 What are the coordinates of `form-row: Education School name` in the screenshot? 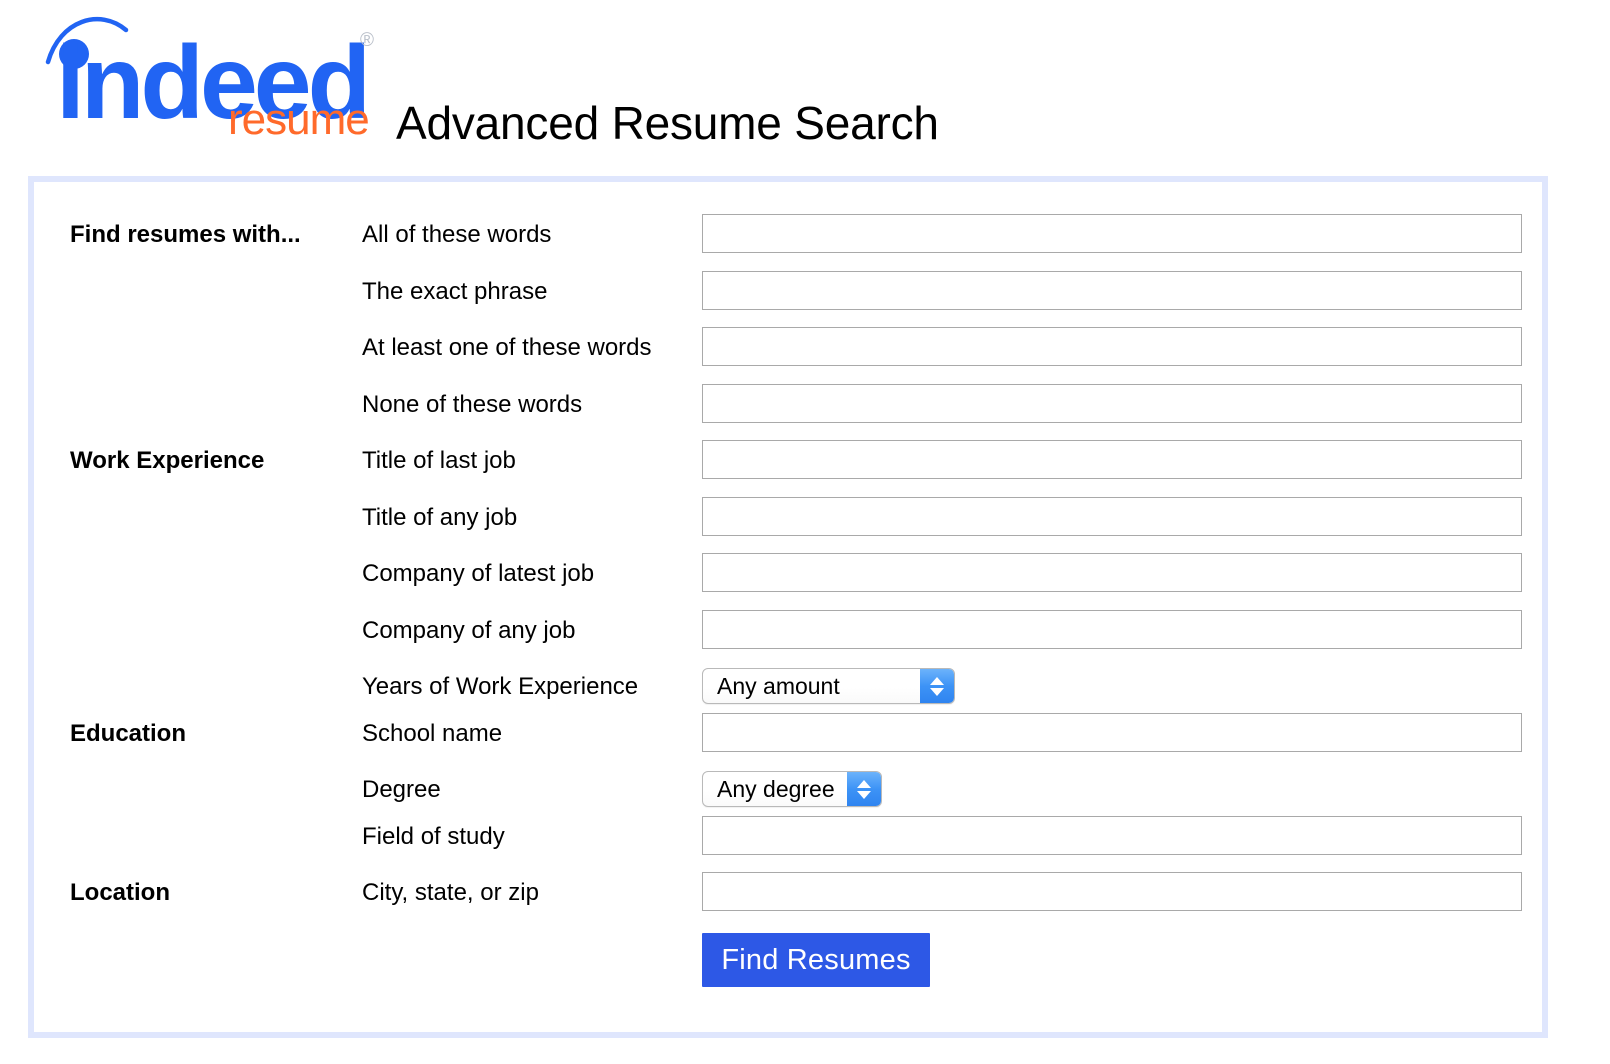 It's located at (788, 738).